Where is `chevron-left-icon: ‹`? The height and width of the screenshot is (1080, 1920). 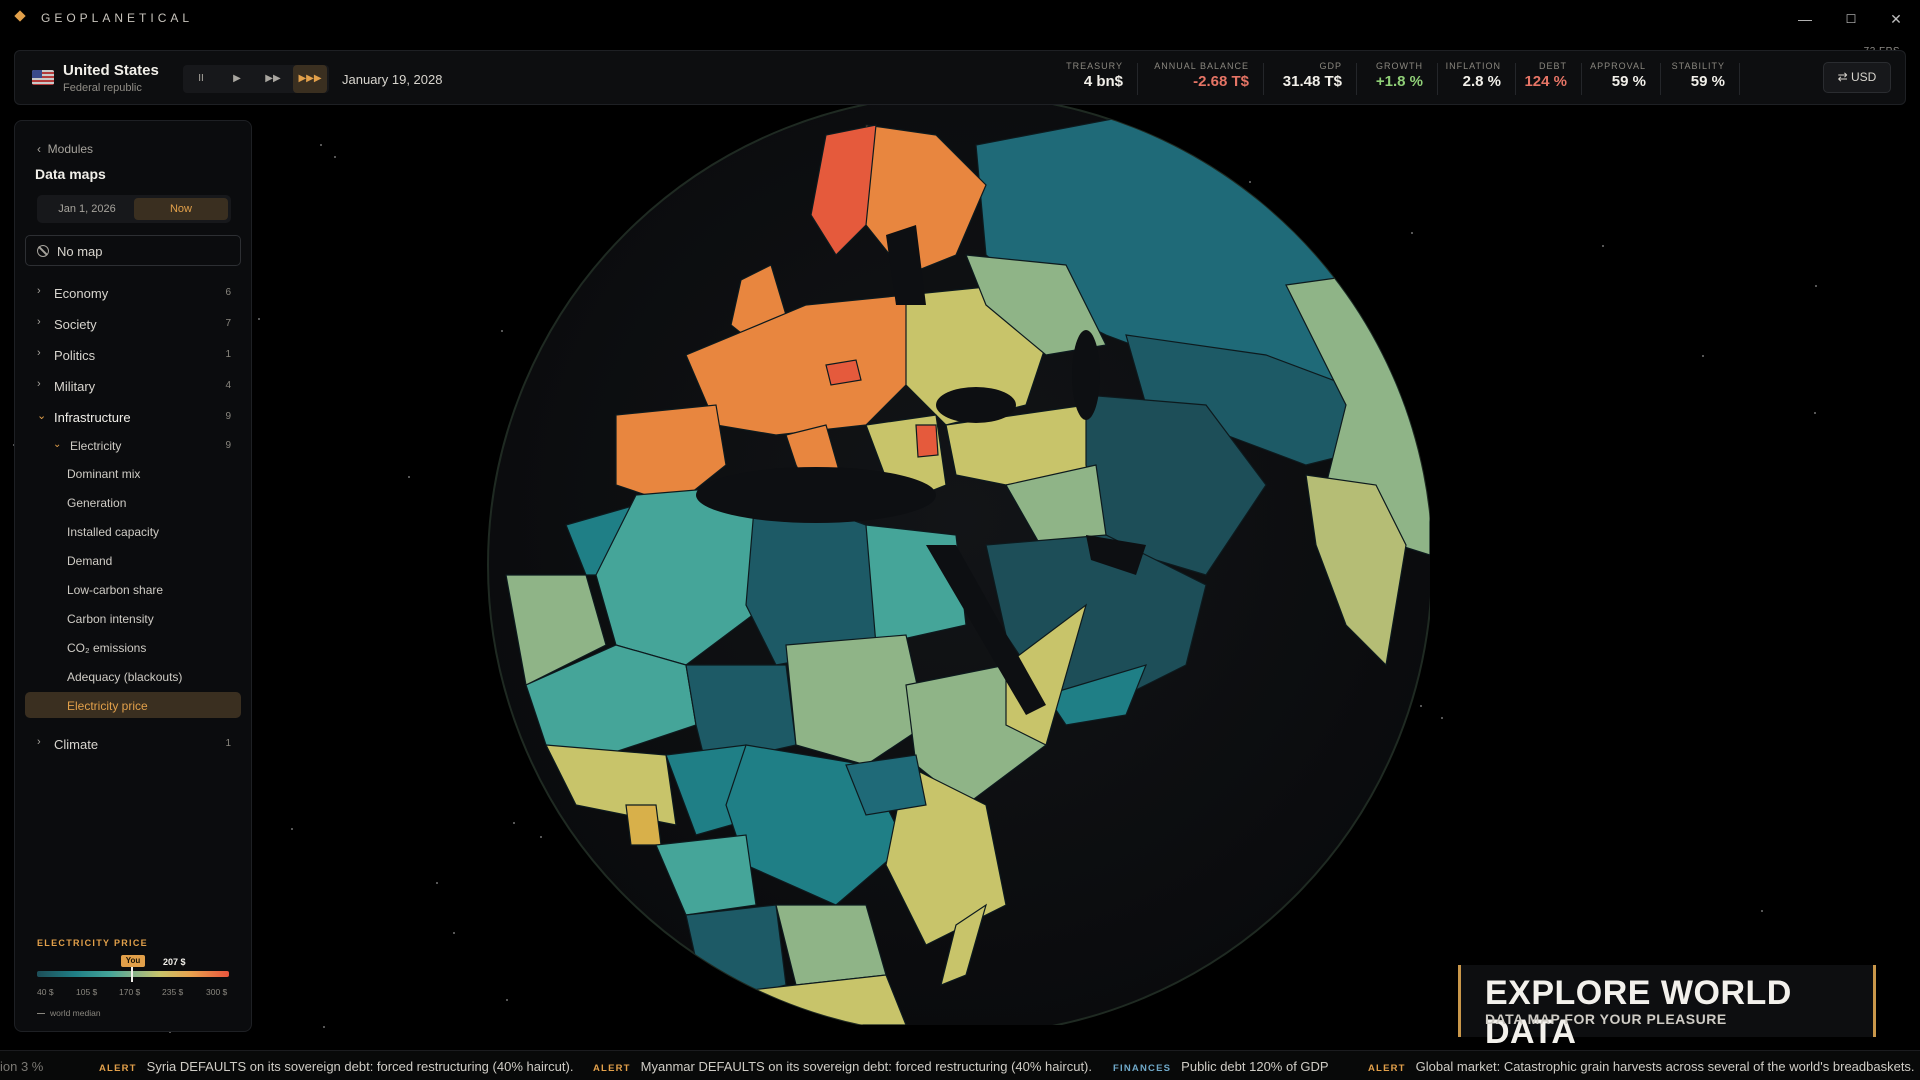 chevron-left-icon: ‹ is located at coordinates (39, 149).